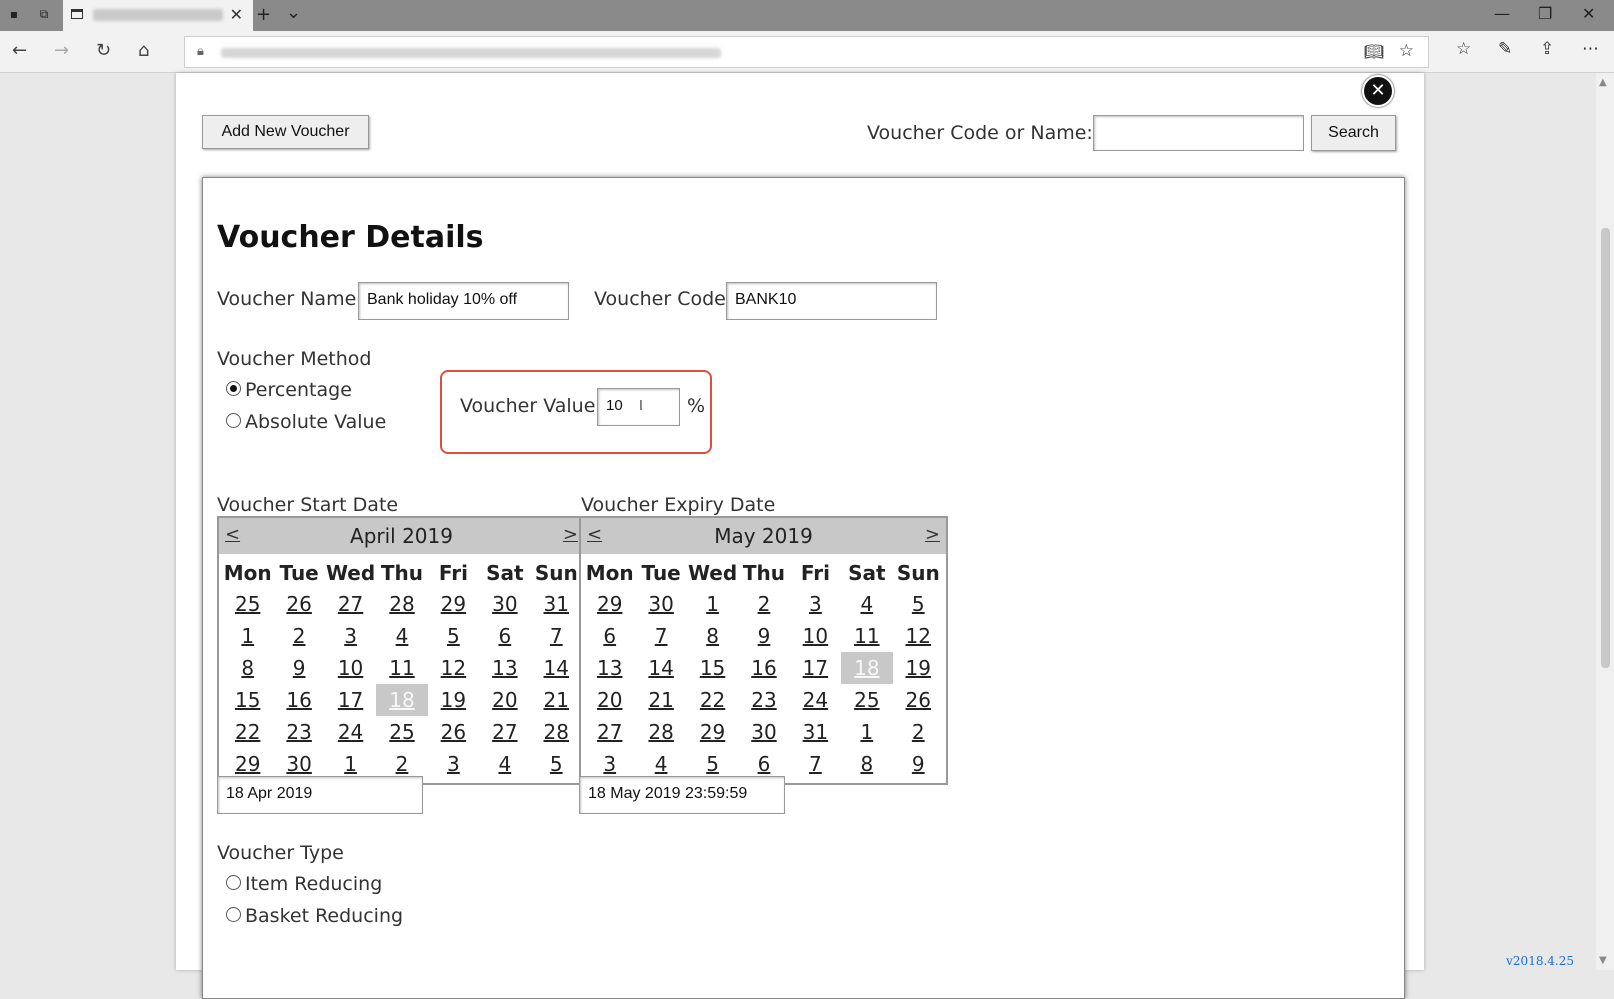 This screenshot has height=999, width=1614. Describe the element at coordinates (233, 420) in the screenshot. I see `absolute-value-radio` at that location.